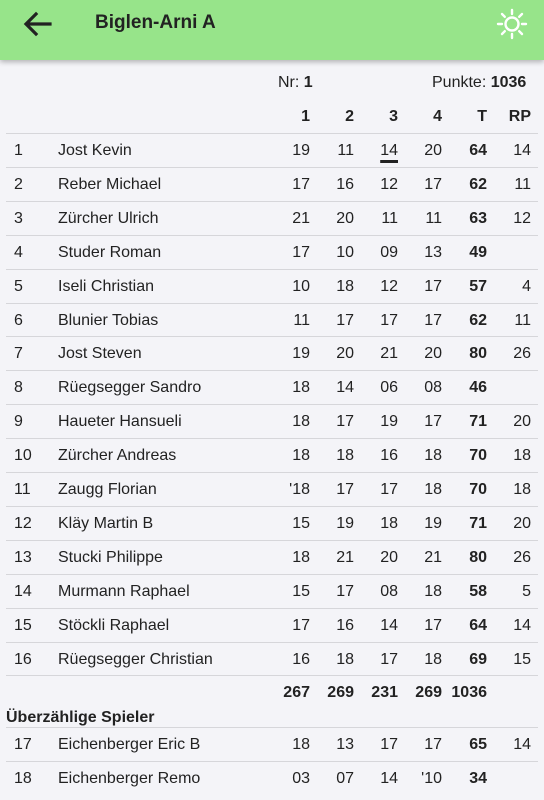  What do you see at coordinates (110, 252) in the screenshot?
I see `player-name-cell: Studer Roman` at bounding box center [110, 252].